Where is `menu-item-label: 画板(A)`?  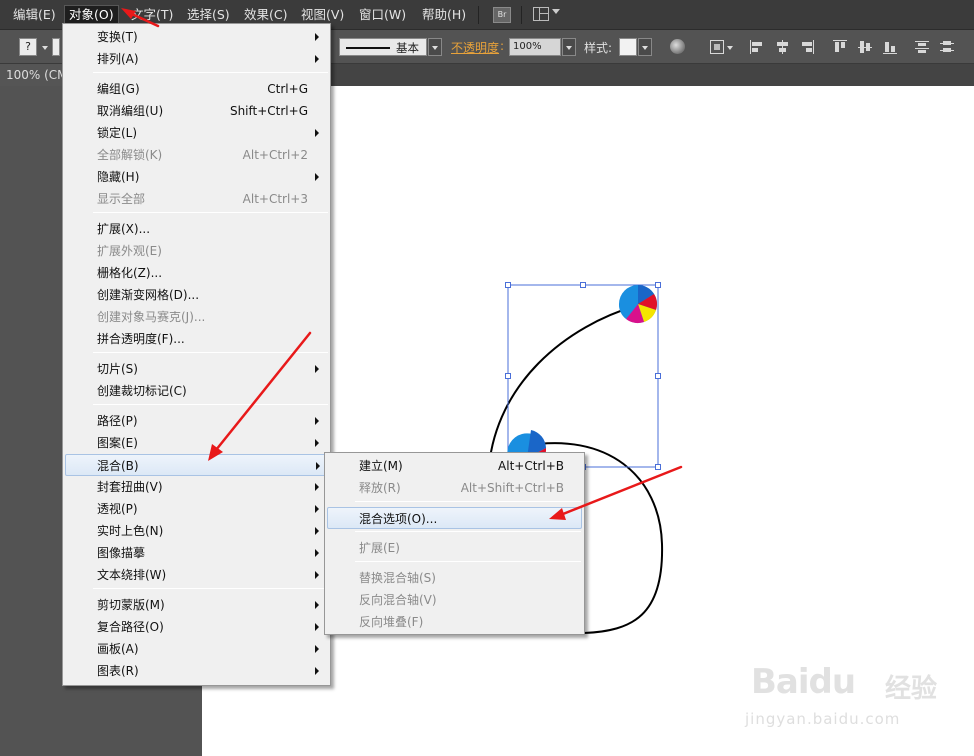 menu-item-label: 画板(A) is located at coordinates (118, 649).